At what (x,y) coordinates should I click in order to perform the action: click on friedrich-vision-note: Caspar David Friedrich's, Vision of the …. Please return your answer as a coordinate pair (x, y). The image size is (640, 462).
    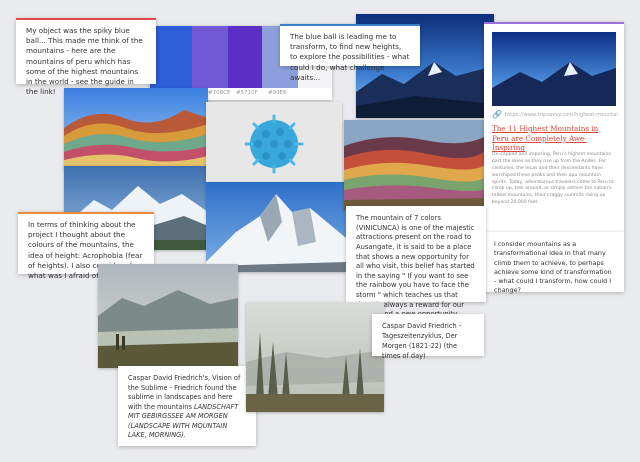
    Looking at the image, I should click on (187, 406).